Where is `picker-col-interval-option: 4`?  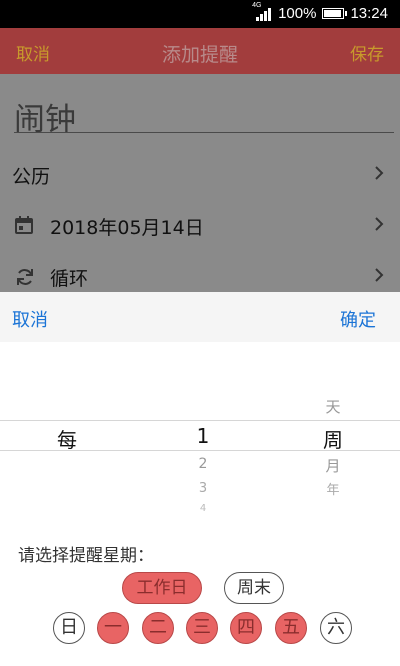
picker-col-interval-option: 4 is located at coordinates (203, 508).